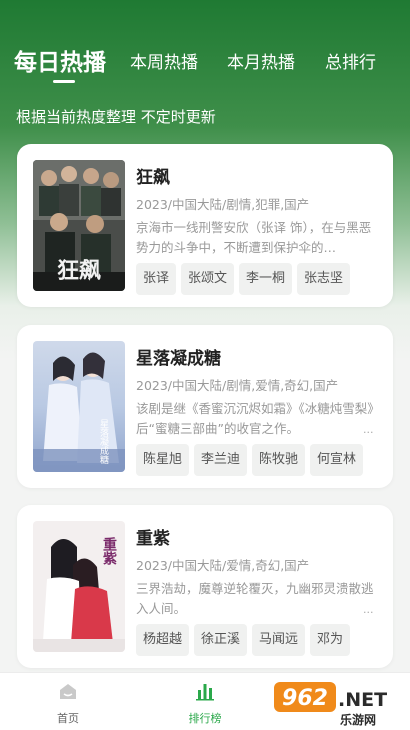 This screenshot has height=730, width=410. I want to click on drama-meta: 2023/中国大陆/剧情,犯罪,国产, so click(223, 204).